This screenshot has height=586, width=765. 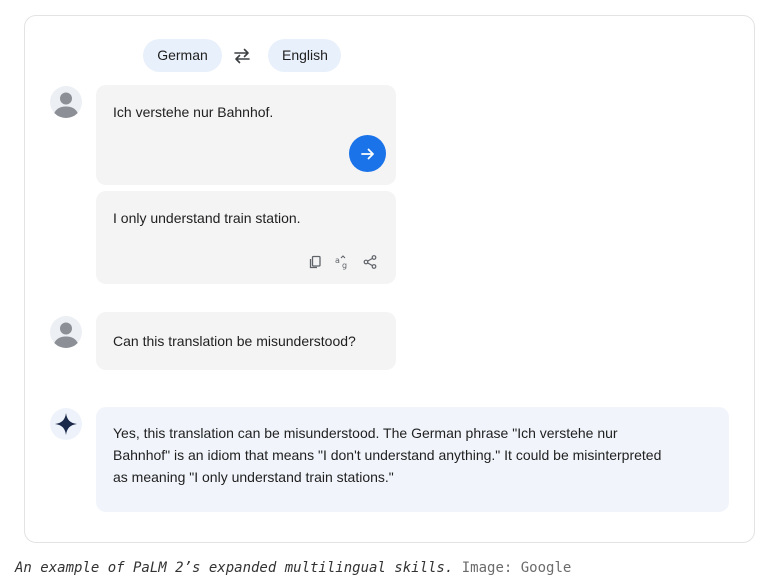 I want to click on send-button, so click(x=367, y=153).